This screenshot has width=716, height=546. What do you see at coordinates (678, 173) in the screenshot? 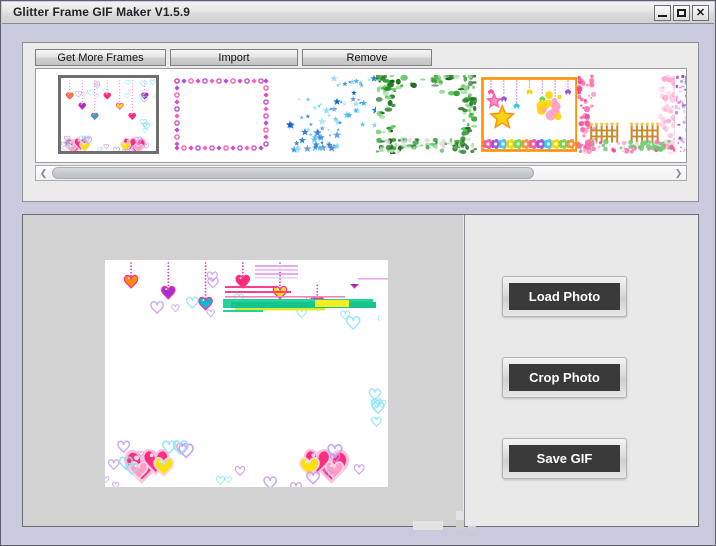
I see `scroll-right-arrow-icon: ❯` at bounding box center [678, 173].